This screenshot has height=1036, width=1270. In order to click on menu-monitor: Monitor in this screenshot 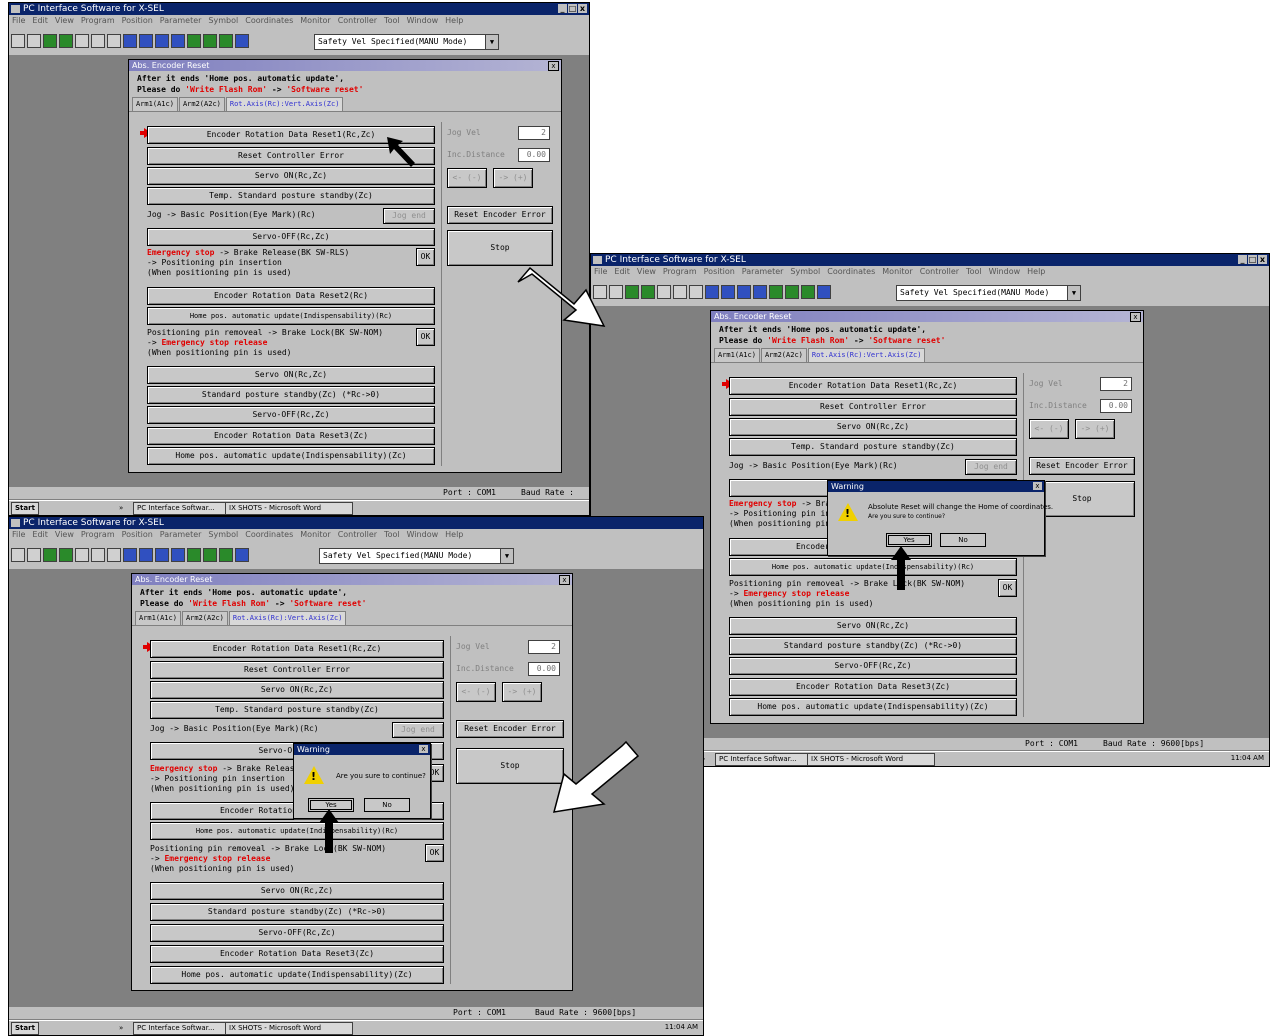, I will do `click(897, 271)`.